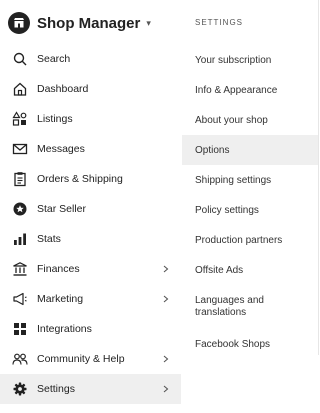 This screenshot has width=320, height=413. Describe the element at coordinates (90, 239) in the screenshot. I see `sidebar-item-stats: Stats` at that location.